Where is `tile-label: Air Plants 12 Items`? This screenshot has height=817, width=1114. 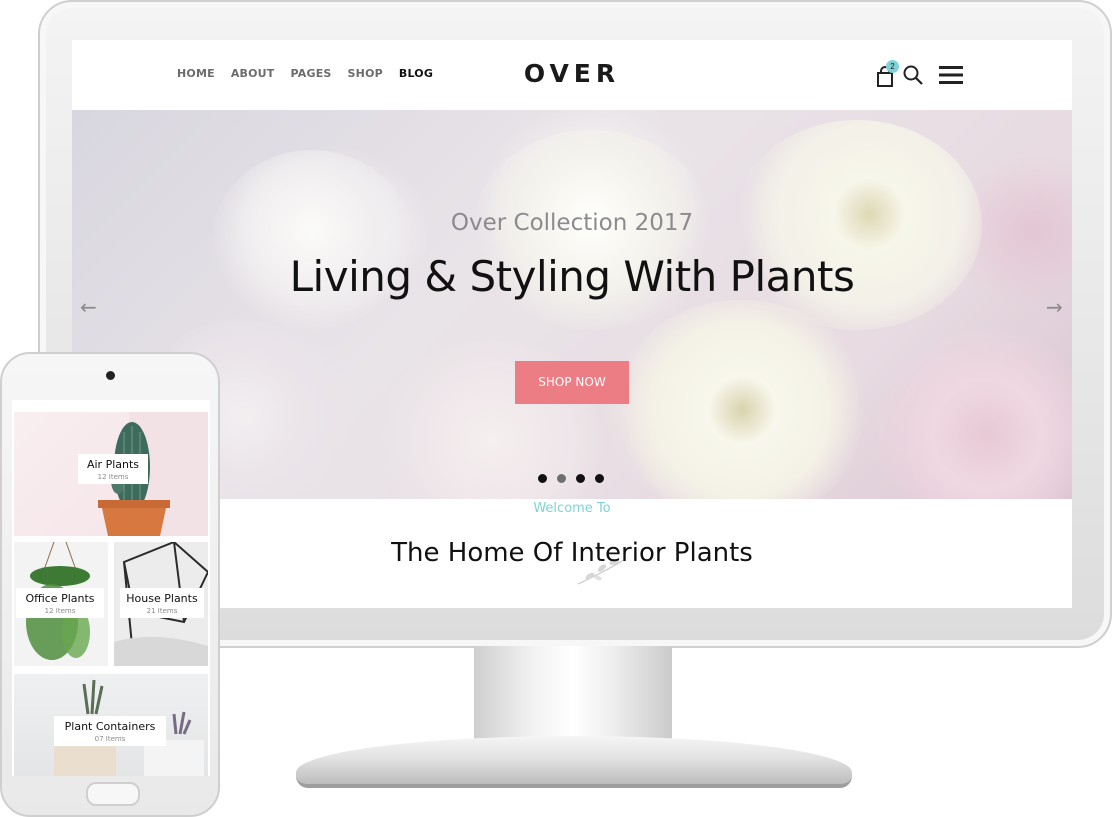
tile-label: Air Plants 12 Items is located at coordinates (113, 469).